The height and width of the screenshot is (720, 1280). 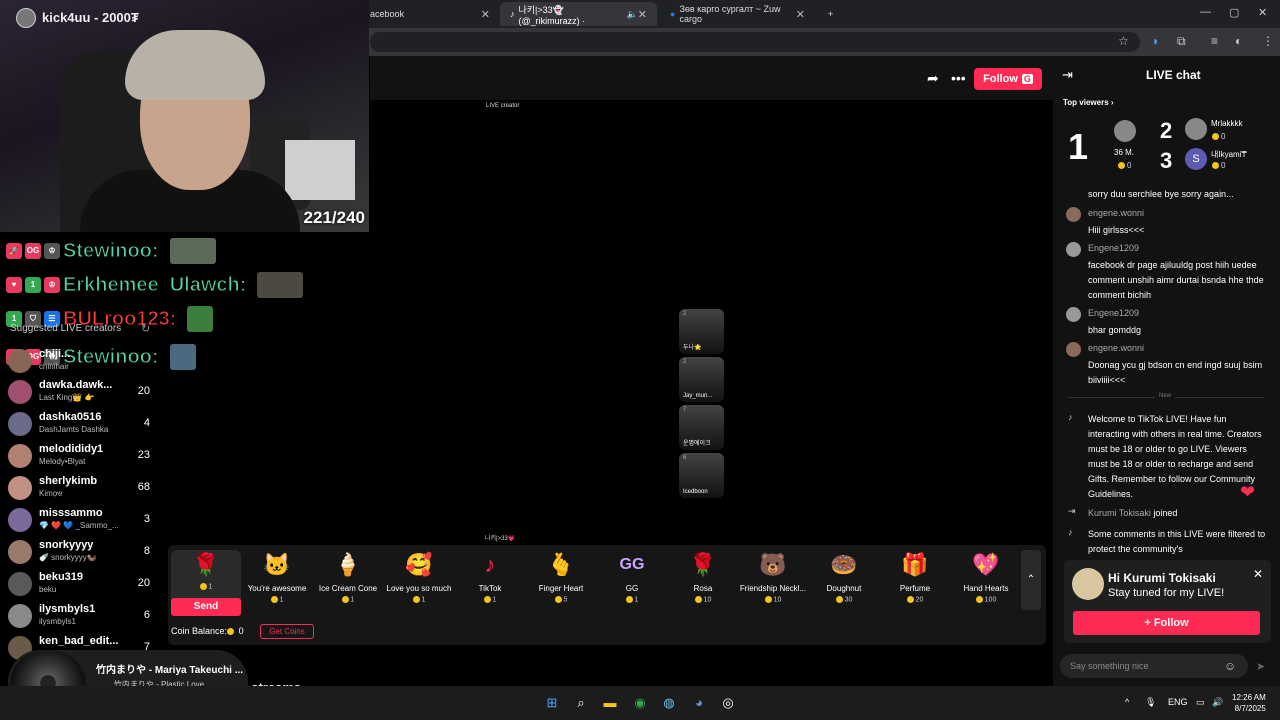 I want to click on more-icon: •••, so click(x=958, y=78).